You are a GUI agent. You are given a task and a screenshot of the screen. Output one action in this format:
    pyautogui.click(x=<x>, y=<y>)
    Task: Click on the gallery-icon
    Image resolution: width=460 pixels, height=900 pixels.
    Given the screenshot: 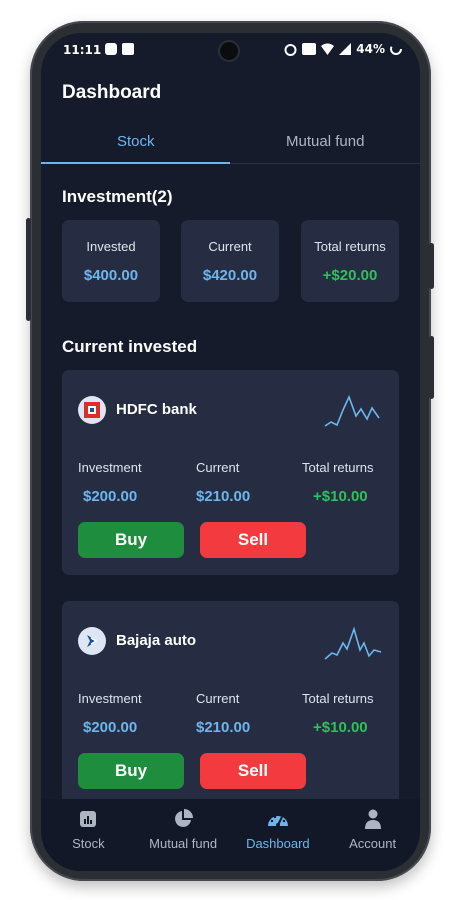 What is the action you would take?
    pyautogui.click(x=128, y=49)
    